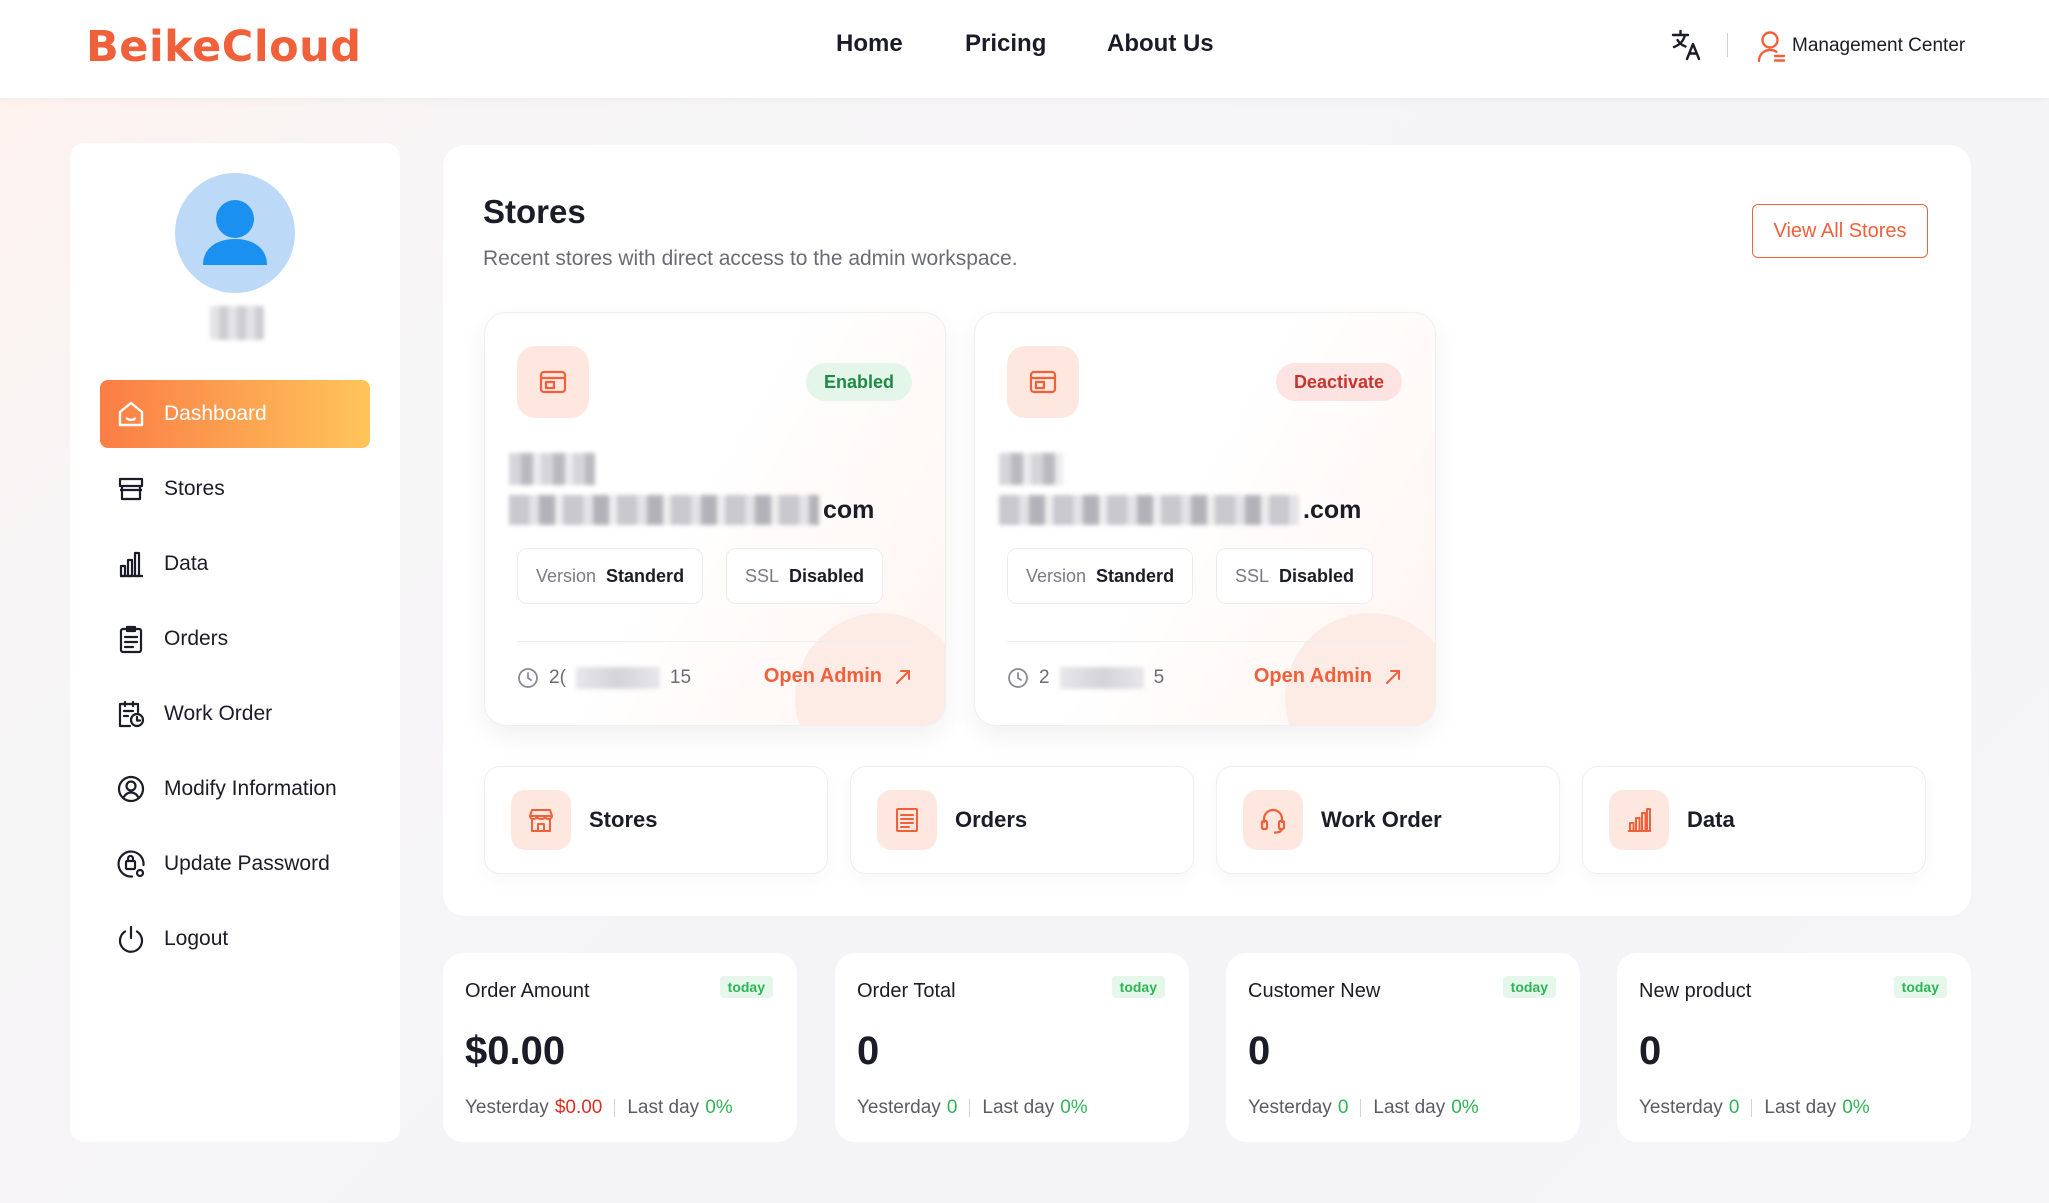  I want to click on sidebar-item-modify-information: Modify Information, so click(235, 789).